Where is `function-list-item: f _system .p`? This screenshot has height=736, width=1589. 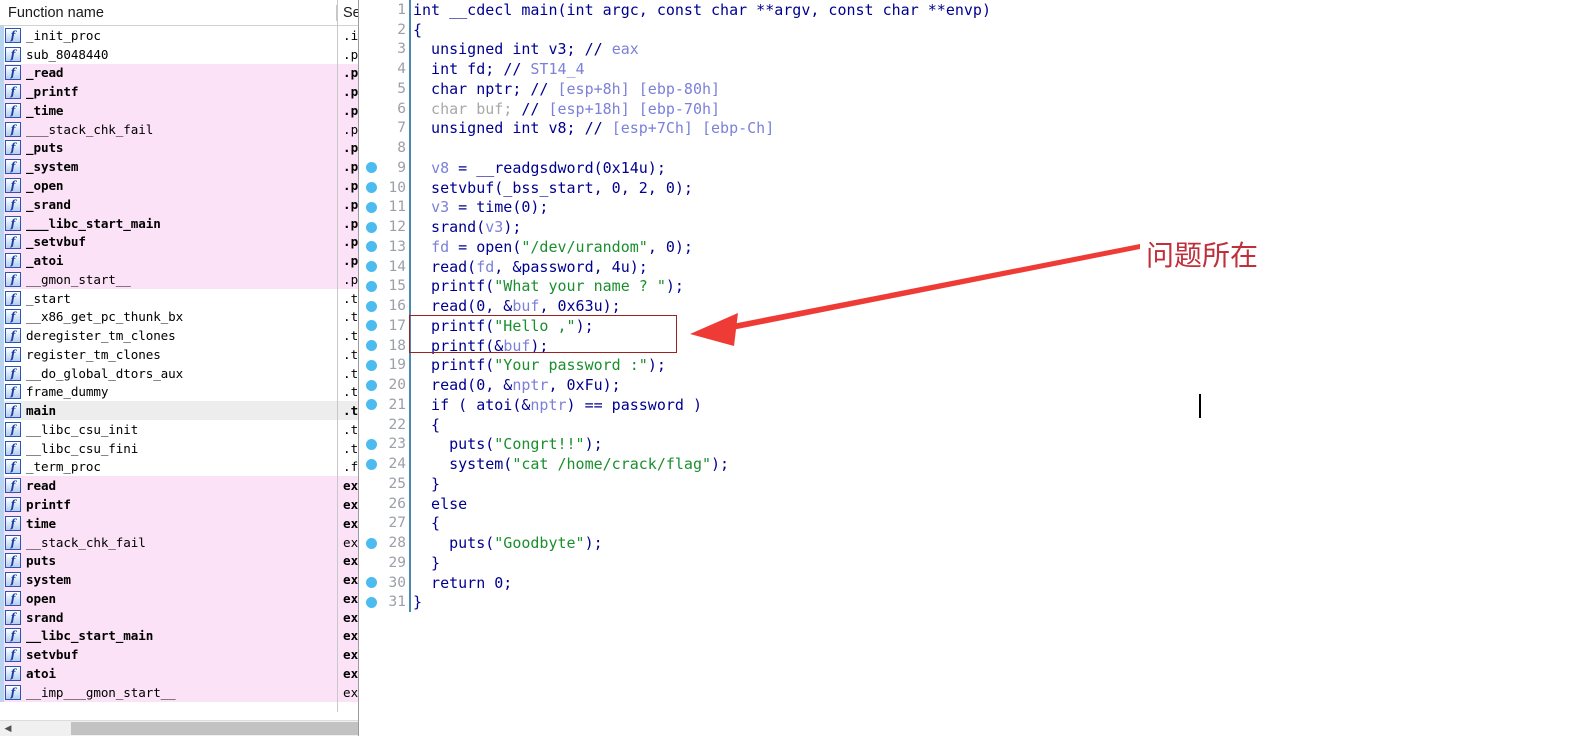 function-list-item: f _system .p is located at coordinates (179, 167).